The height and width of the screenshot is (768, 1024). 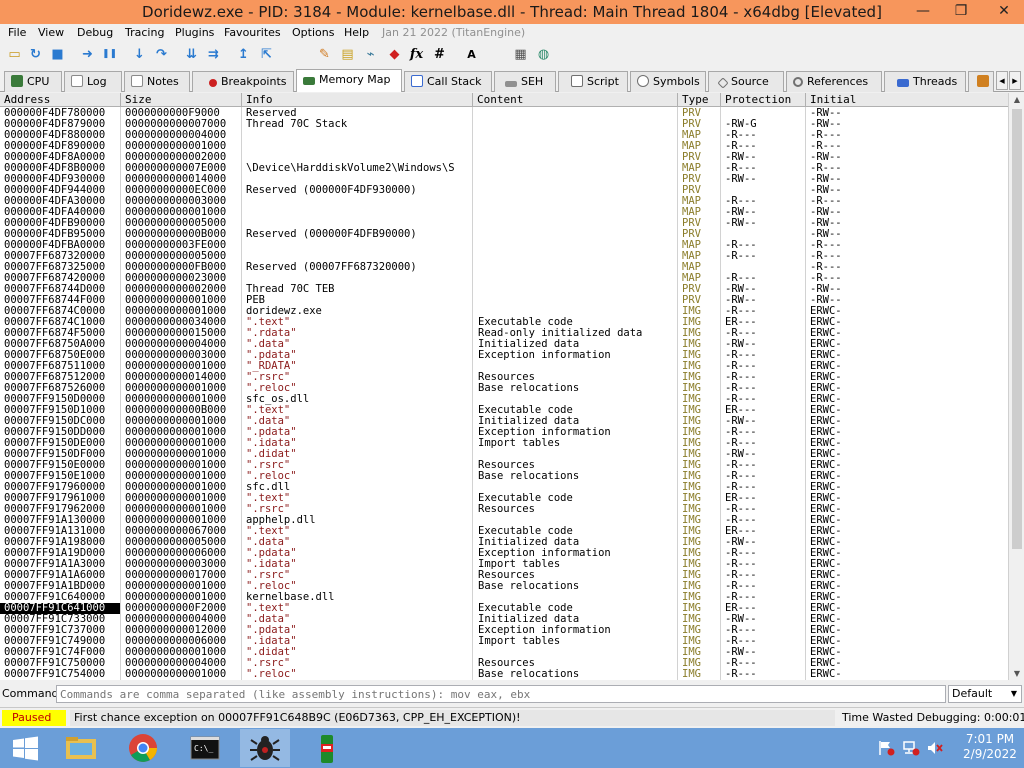 I want to click on tab-threads: Threads, so click(x=925, y=81).